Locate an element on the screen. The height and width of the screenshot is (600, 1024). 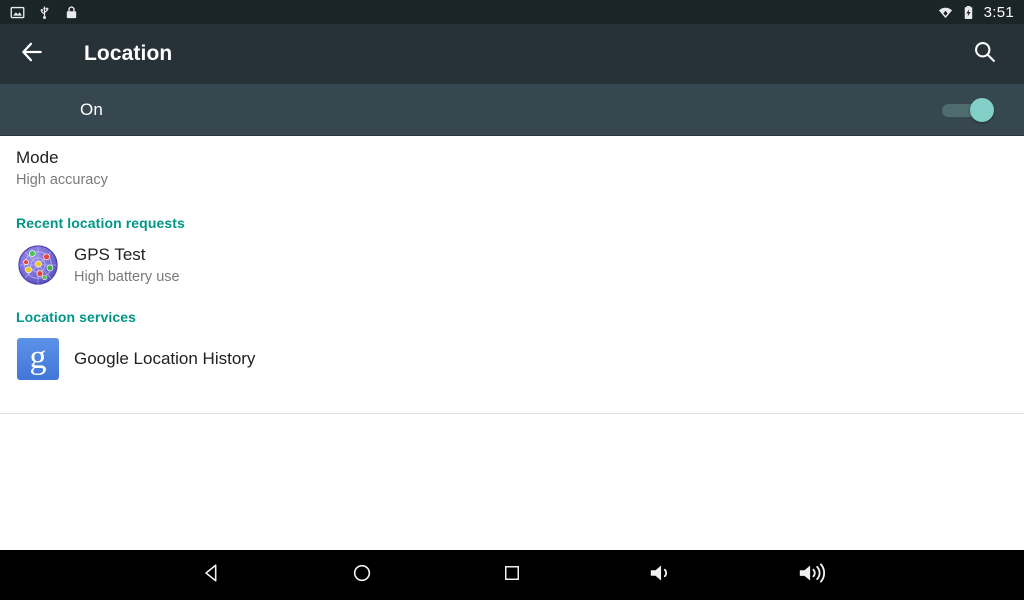
status-bar-right-icons: 3:51 is located at coordinates (976, 12).